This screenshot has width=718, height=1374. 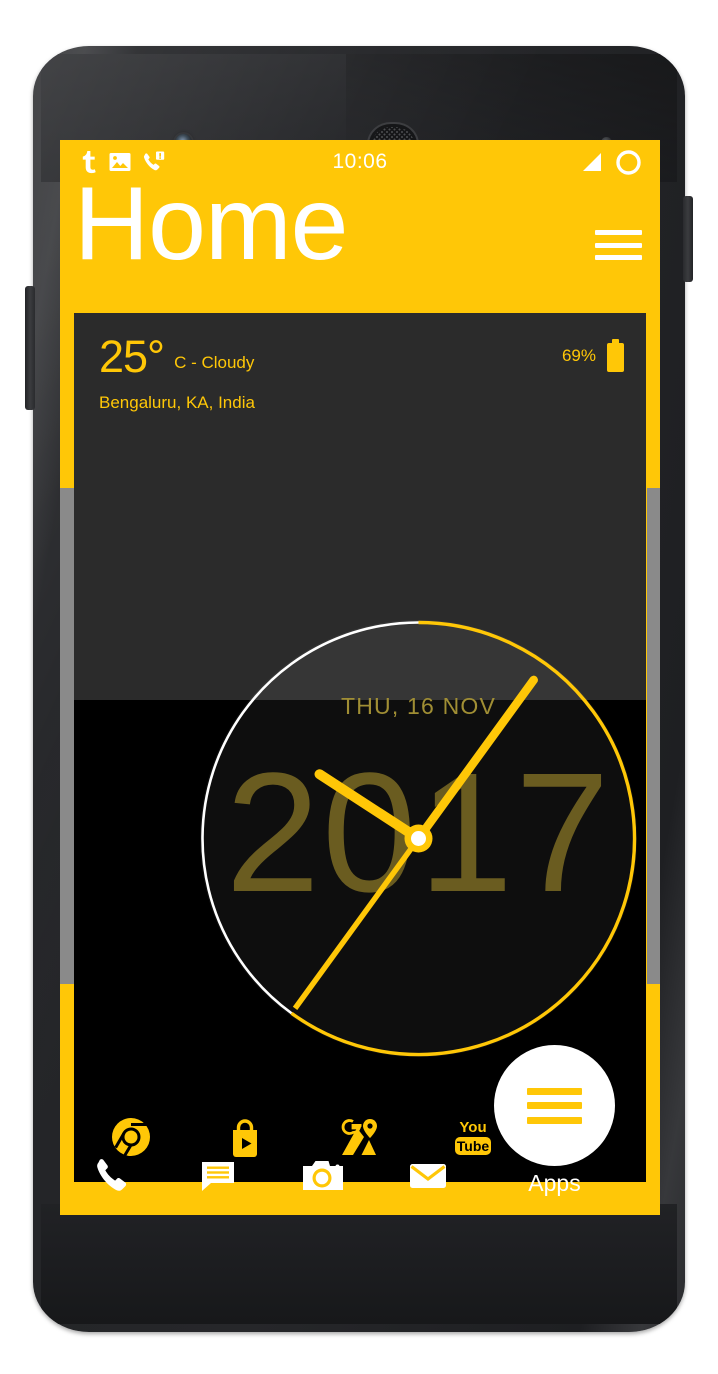 I want to click on dock-item-camera, so click(x=322, y=1175).